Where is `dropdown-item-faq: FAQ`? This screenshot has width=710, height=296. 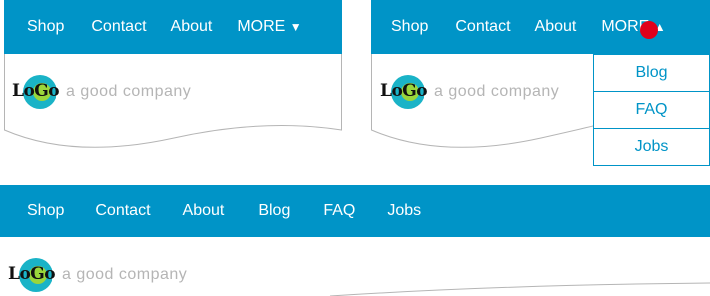
dropdown-item-faq: FAQ is located at coordinates (651, 109).